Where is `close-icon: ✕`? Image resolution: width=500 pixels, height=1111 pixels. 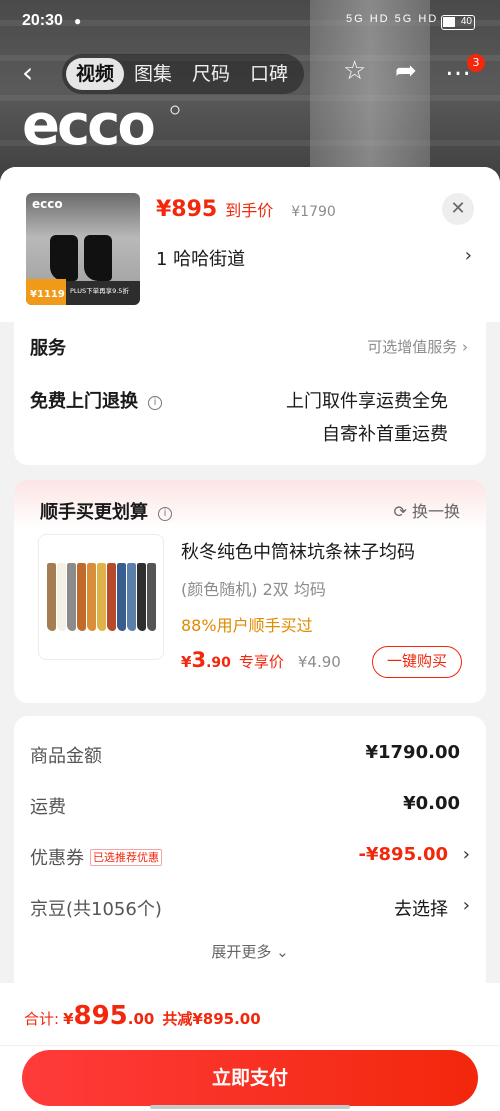
close-icon: ✕ is located at coordinates (458, 208).